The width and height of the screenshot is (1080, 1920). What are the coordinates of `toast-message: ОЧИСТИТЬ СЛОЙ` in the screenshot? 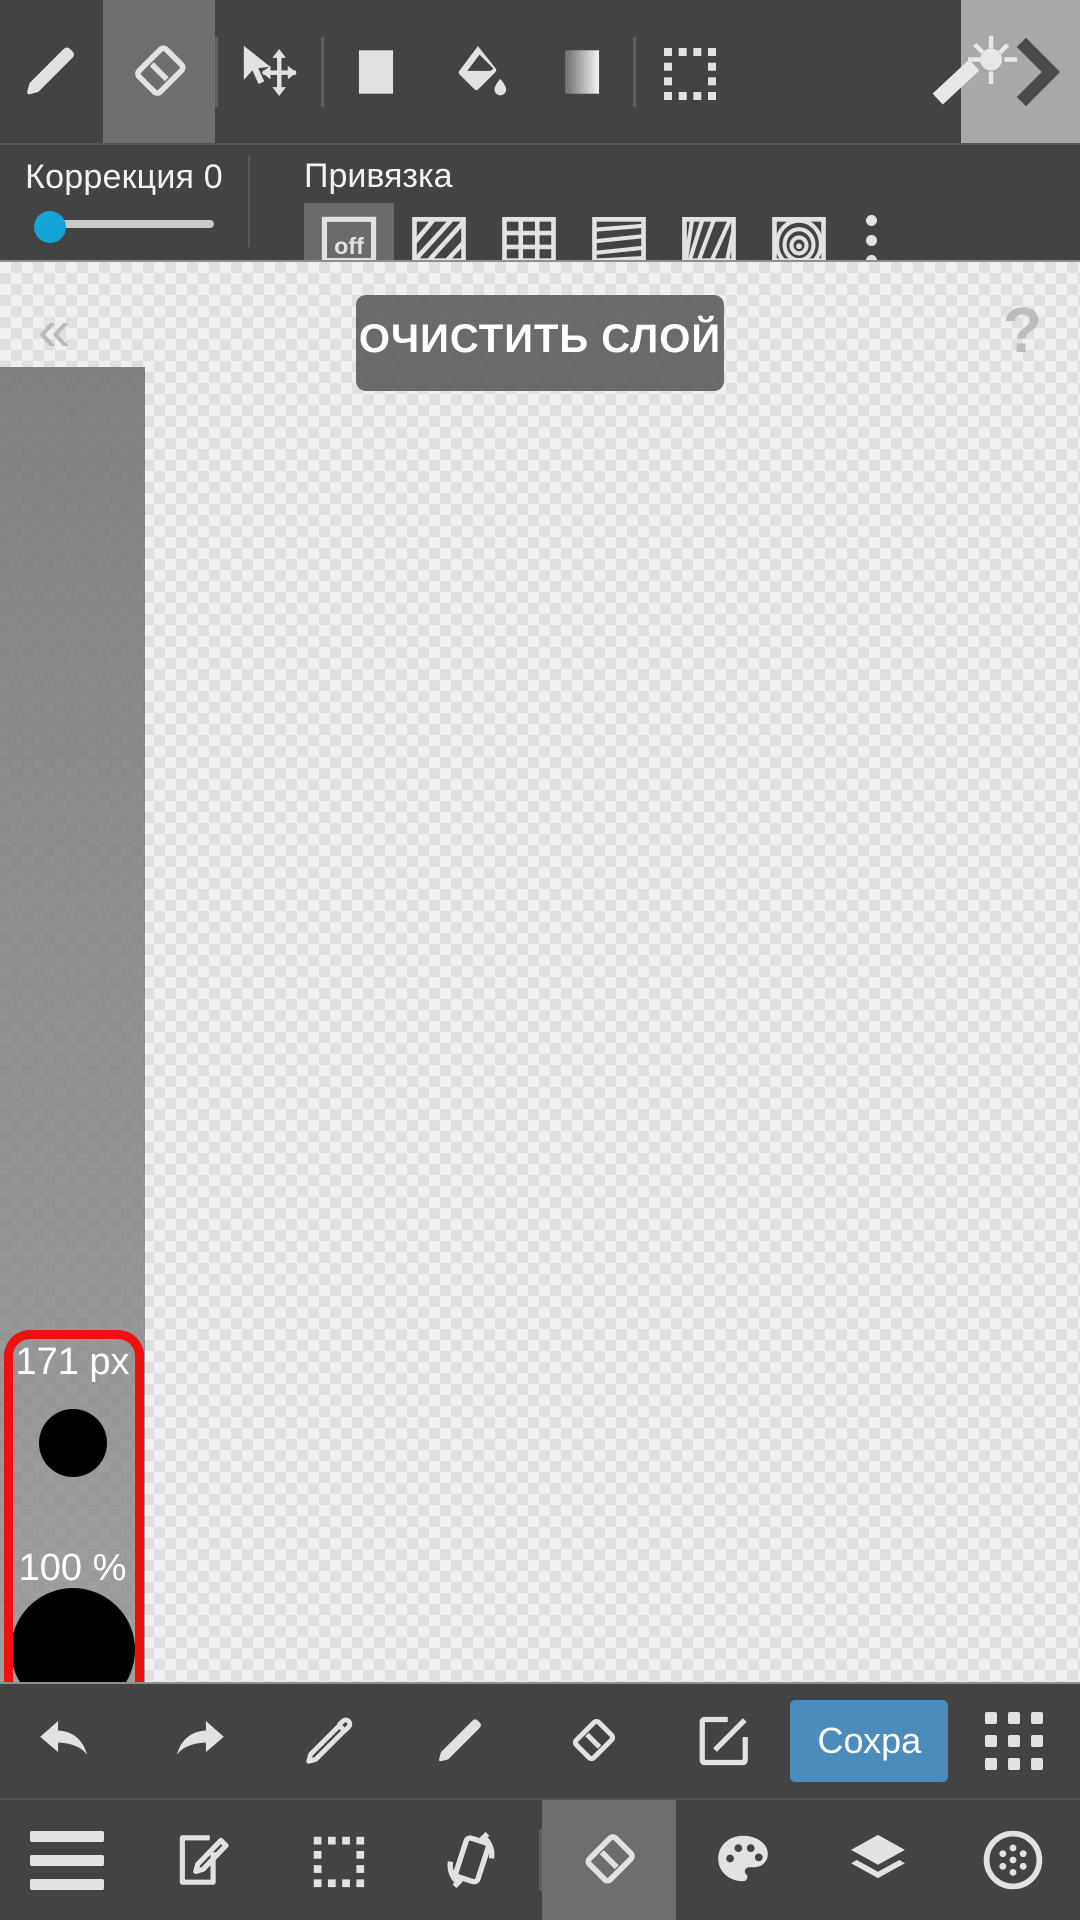 It's located at (540, 343).